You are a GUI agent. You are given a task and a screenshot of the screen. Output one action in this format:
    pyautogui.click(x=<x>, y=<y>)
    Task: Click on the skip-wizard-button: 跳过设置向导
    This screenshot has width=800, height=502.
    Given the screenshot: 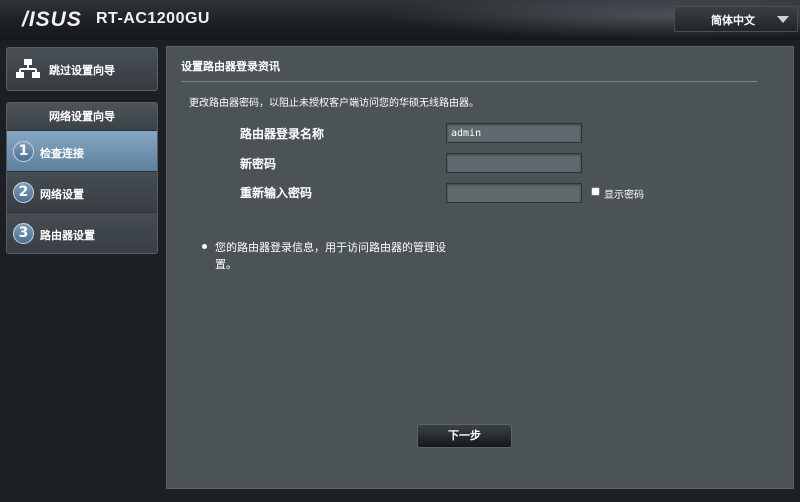 What is the action you would take?
    pyautogui.click(x=82, y=69)
    